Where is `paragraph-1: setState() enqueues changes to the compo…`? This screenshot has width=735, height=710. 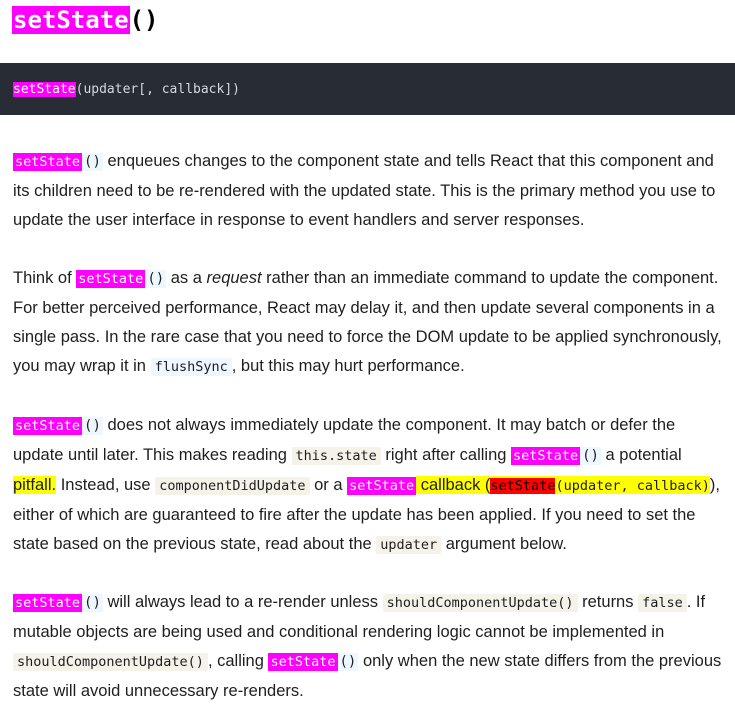 paragraph-1: setState() enqueues changes to the compo… is located at coordinates (364, 190).